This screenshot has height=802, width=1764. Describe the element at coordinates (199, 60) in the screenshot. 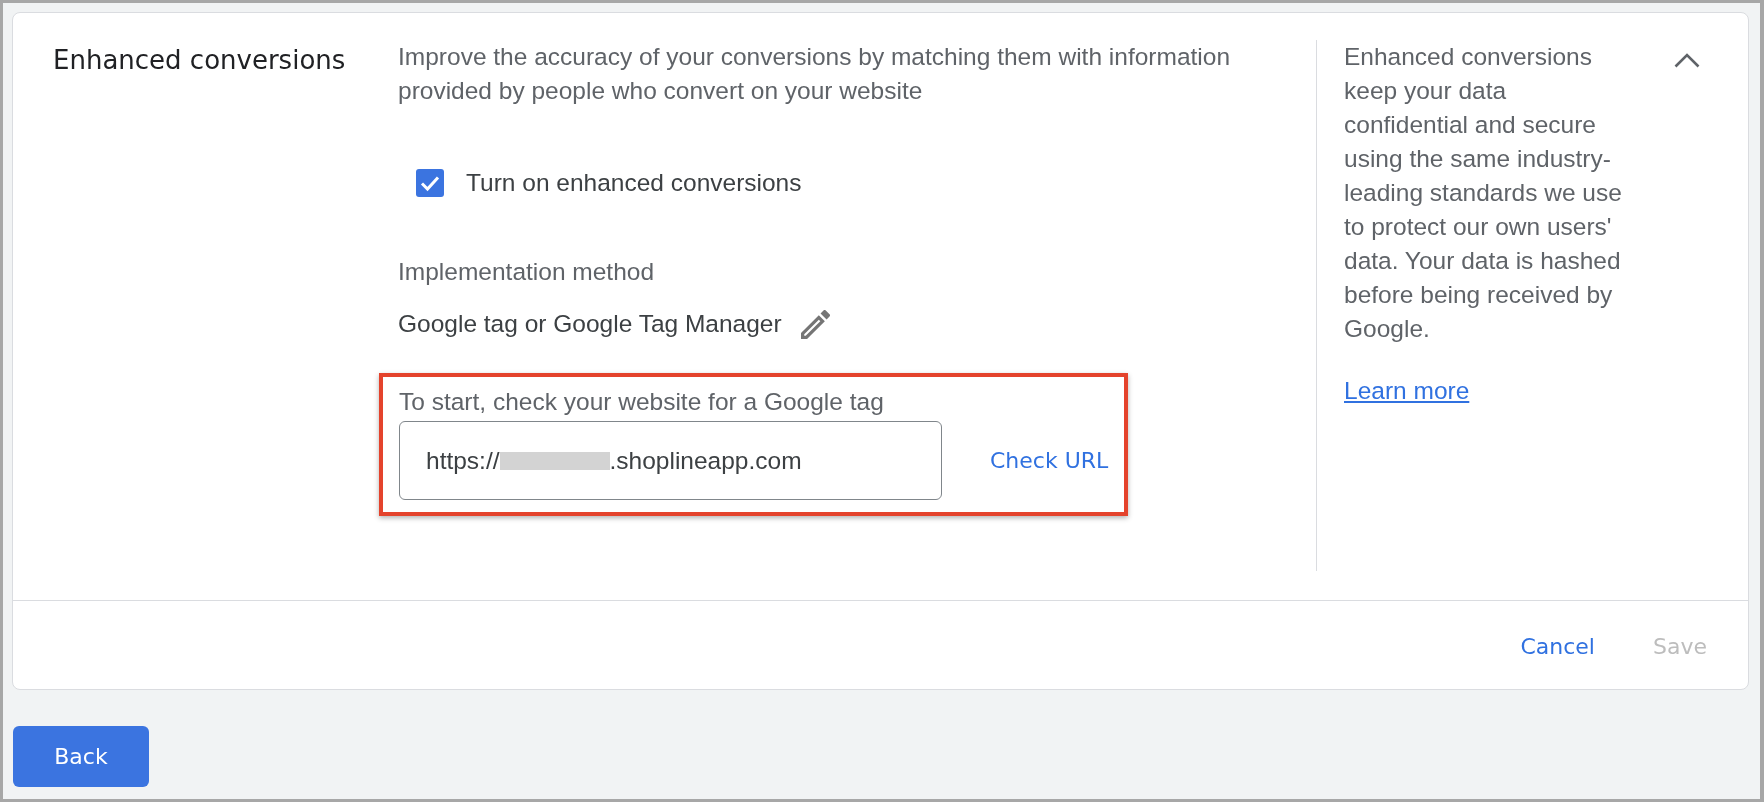

I see `section-title: Enhanced conversions` at that location.